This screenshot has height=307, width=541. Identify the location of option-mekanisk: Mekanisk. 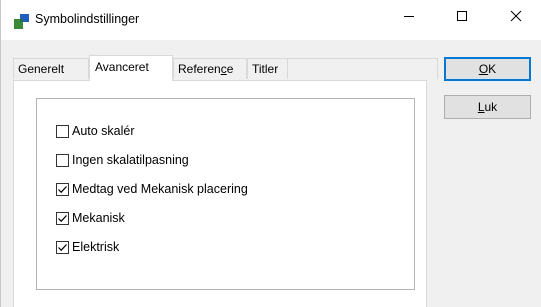
(90, 218).